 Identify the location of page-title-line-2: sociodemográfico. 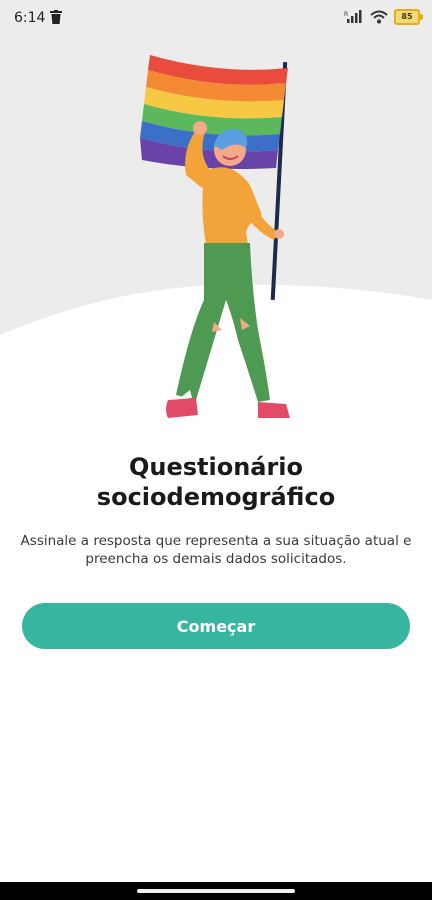
(216, 497).